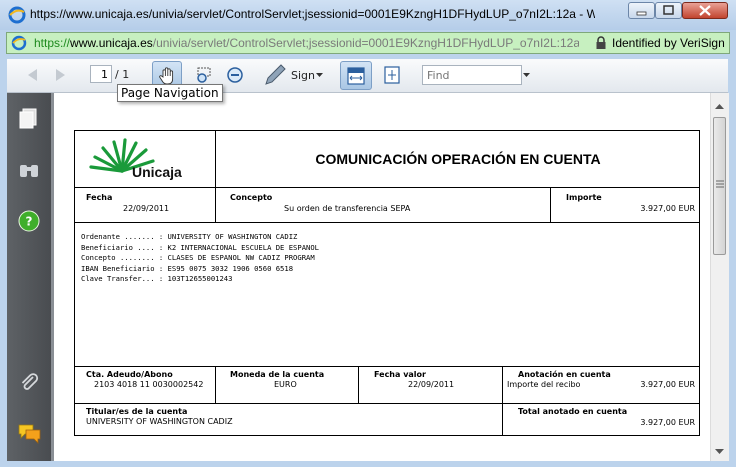 Image resolution: width=736 pixels, height=467 pixels. What do you see at coordinates (719, 277) in the screenshot?
I see `vertical-scrollbar` at bounding box center [719, 277].